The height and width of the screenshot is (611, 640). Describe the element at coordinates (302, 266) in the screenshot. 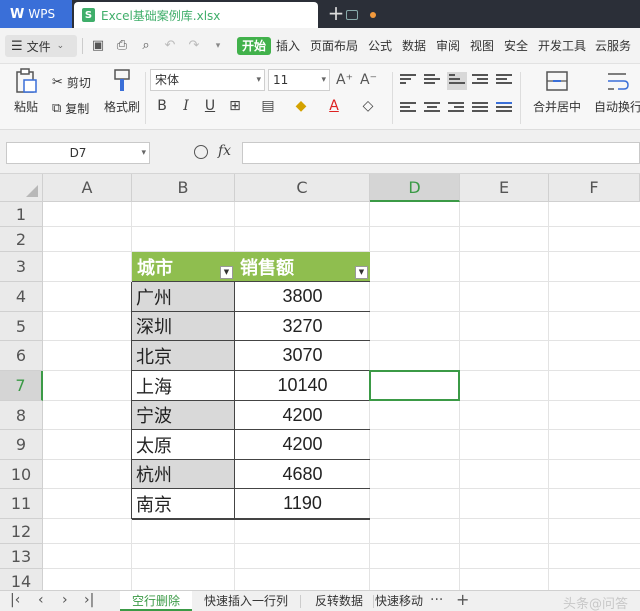

I see `table-header-sales: 销售额 ▼` at that location.